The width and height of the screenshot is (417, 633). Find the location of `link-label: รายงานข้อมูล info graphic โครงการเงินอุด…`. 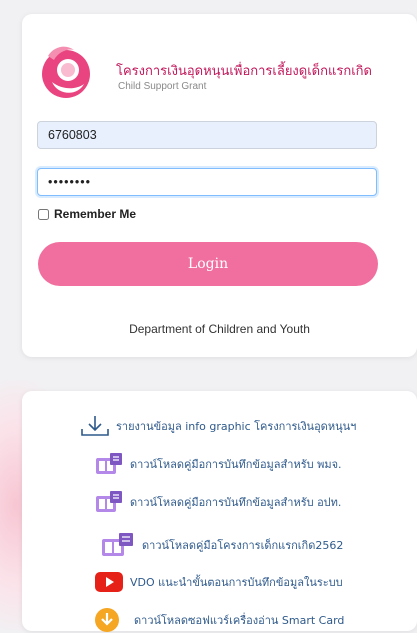

link-label: รายงานข้อมูล info graphic โครงการเงินอุด… is located at coordinates (236, 426).